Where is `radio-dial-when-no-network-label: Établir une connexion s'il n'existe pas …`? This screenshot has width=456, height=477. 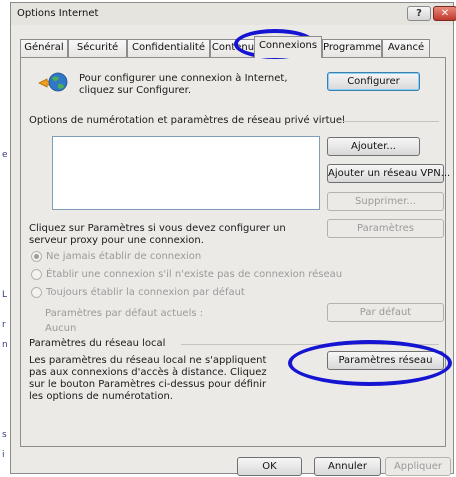
radio-dial-when-no-network-label: Établir une connexion s'il n'existe pas … is located at coordinates (194, 274).